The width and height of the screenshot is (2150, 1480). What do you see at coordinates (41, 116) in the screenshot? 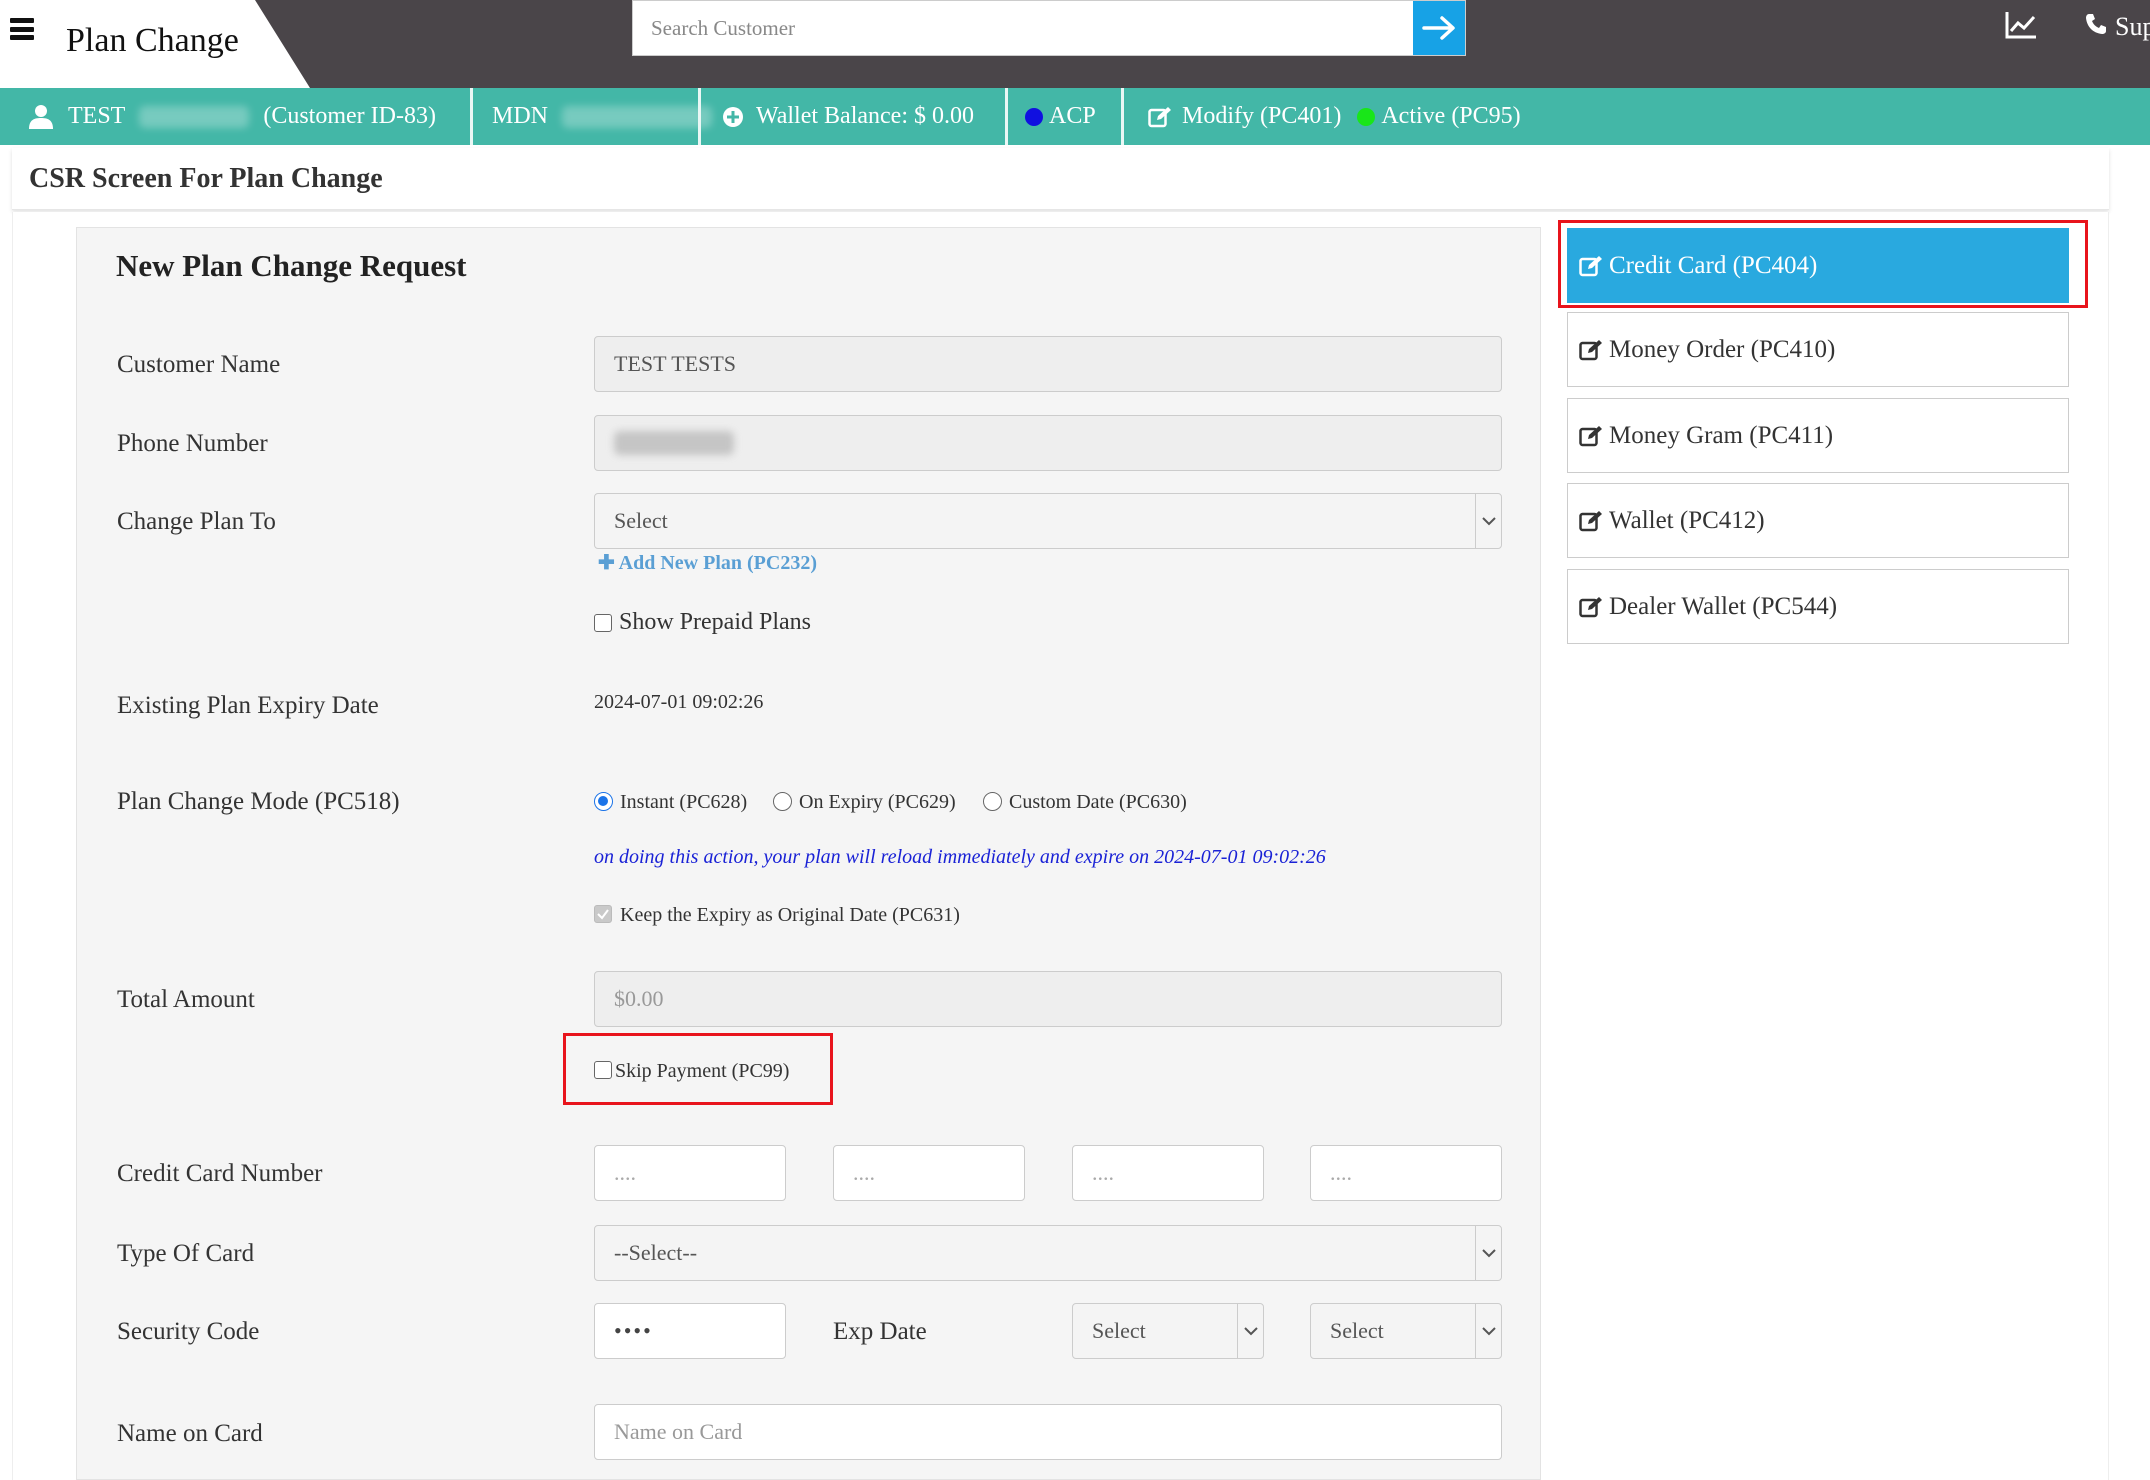
I see `user-icon` at bounding box center [41, 116].